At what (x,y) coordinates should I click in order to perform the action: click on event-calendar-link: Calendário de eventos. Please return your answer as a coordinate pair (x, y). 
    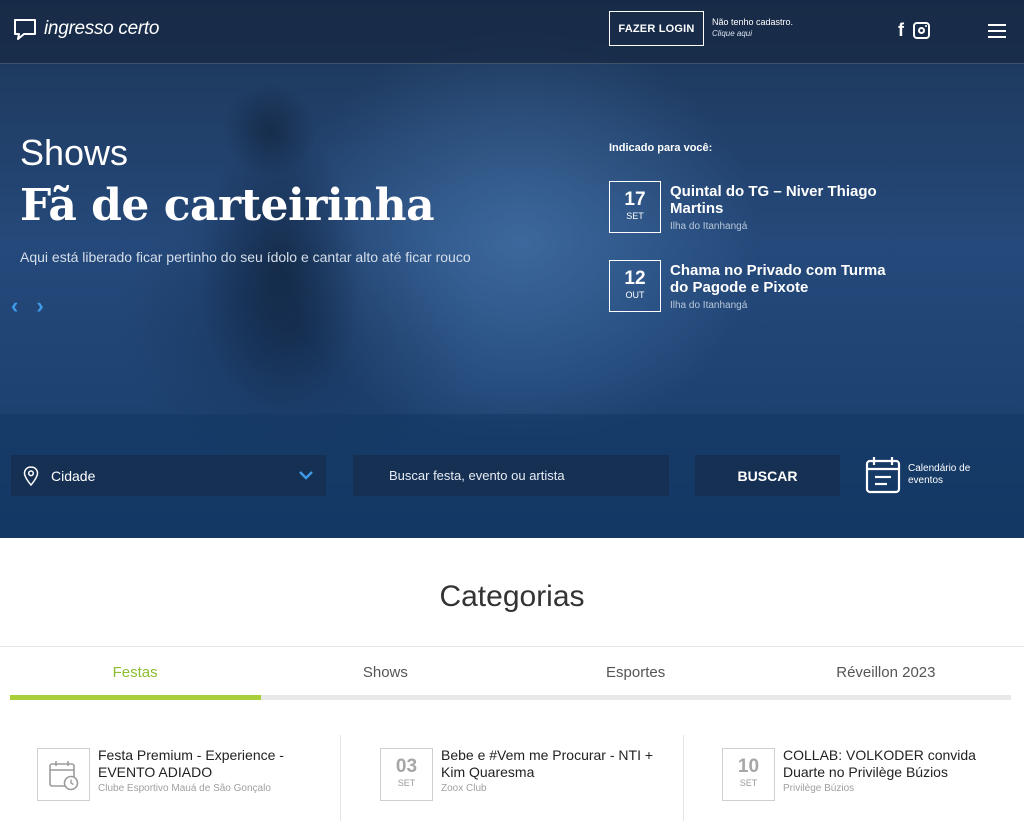
    Looking at the image, I should click on (926, 475).